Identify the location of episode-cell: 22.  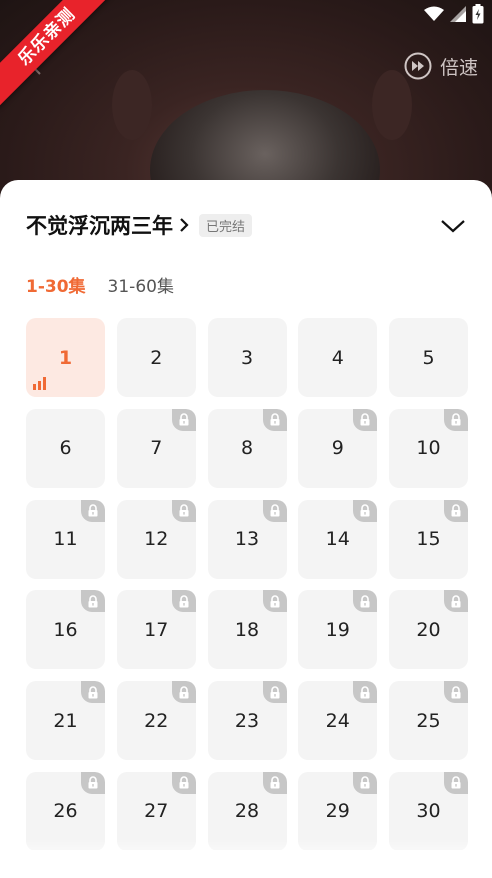
(156, 720).